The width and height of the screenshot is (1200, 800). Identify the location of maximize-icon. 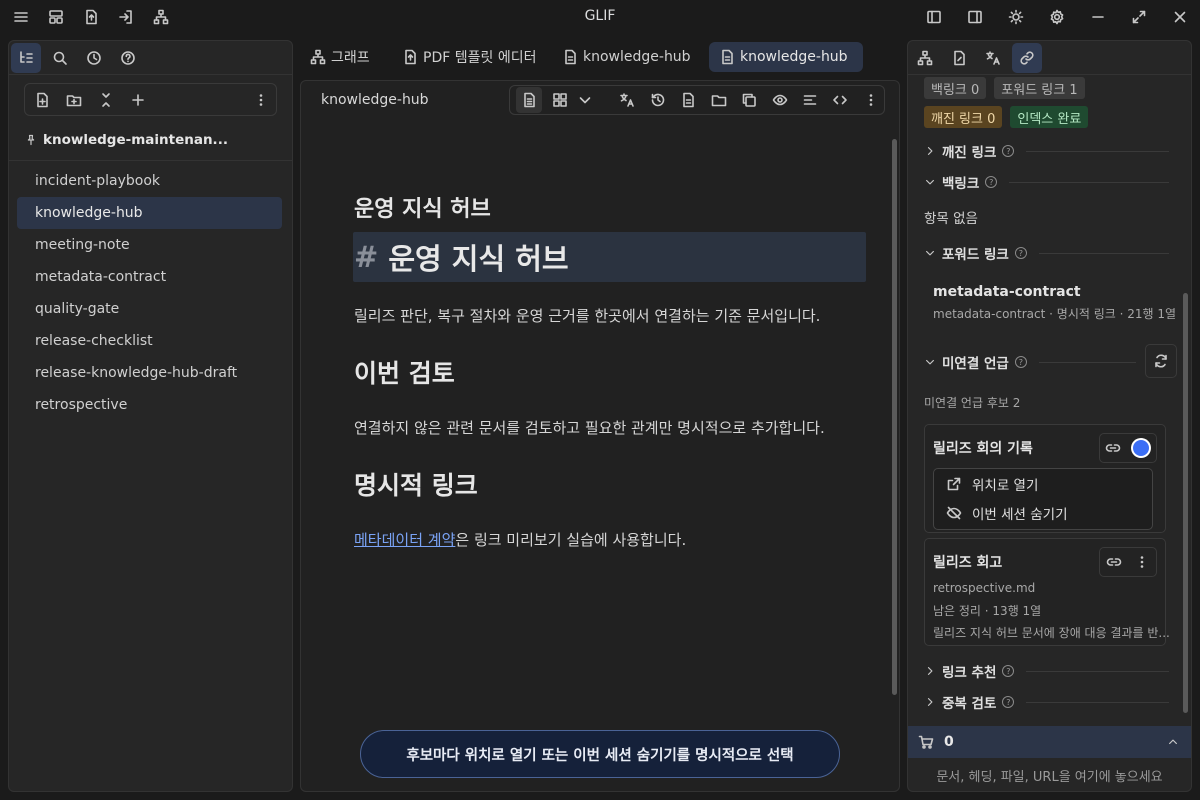
(1138, 17).